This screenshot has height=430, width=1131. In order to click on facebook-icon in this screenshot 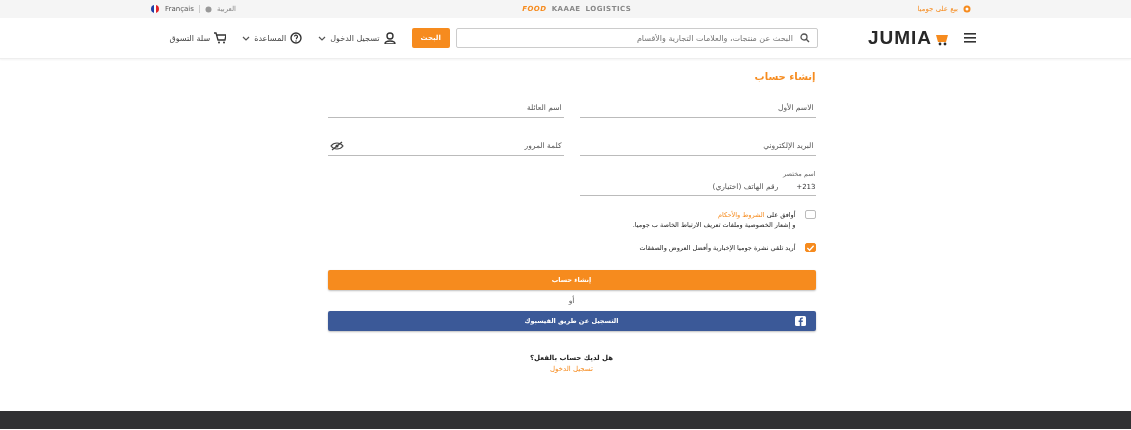, I will do `click(800, 321)`.